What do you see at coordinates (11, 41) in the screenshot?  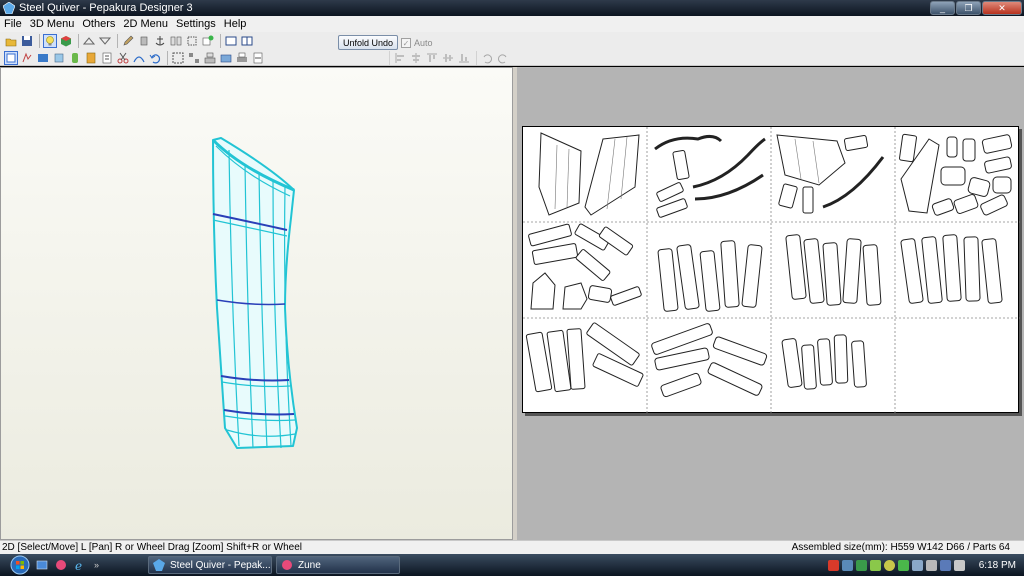 I see `open-file-icon` at bounding box center [11, 41].